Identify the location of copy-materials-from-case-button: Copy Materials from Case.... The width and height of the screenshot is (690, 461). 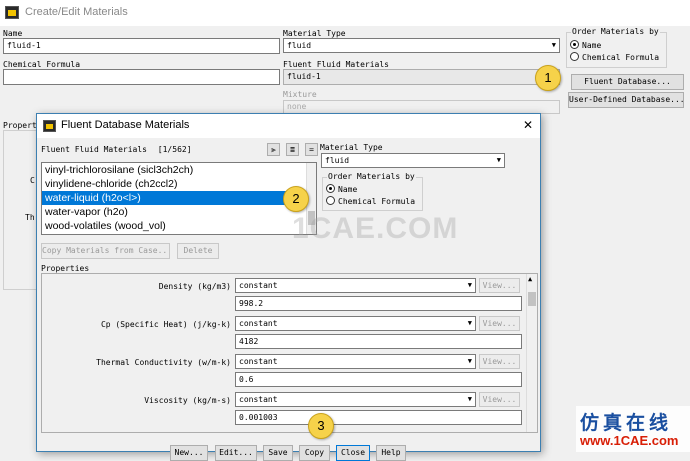
(105, 251).